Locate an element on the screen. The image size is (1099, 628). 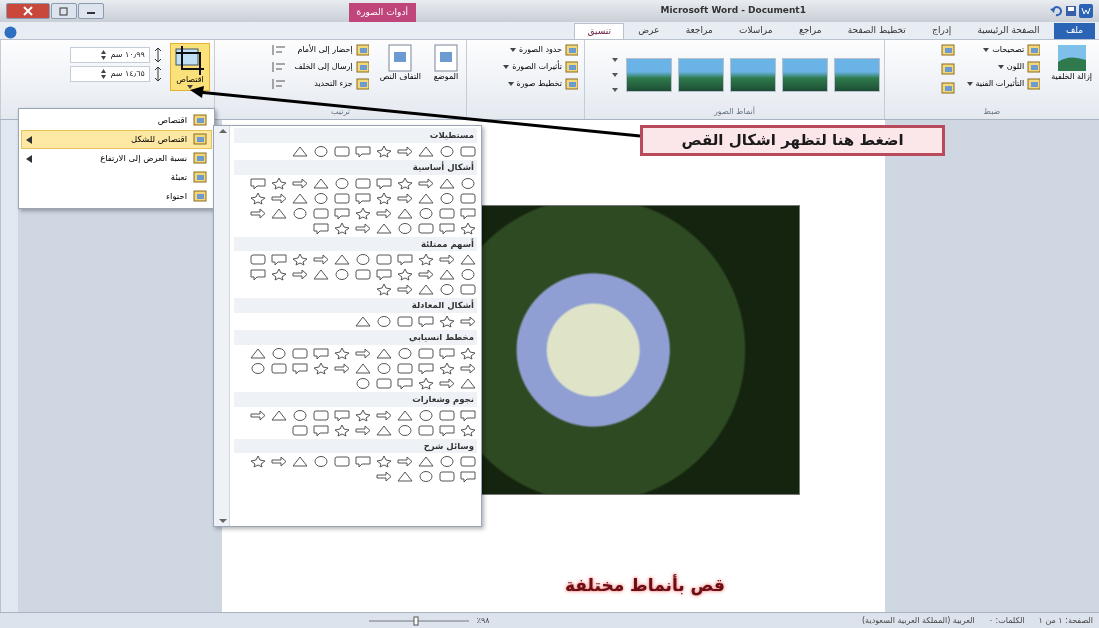
gallery-scrollbar is located at coordinates (222, 326).